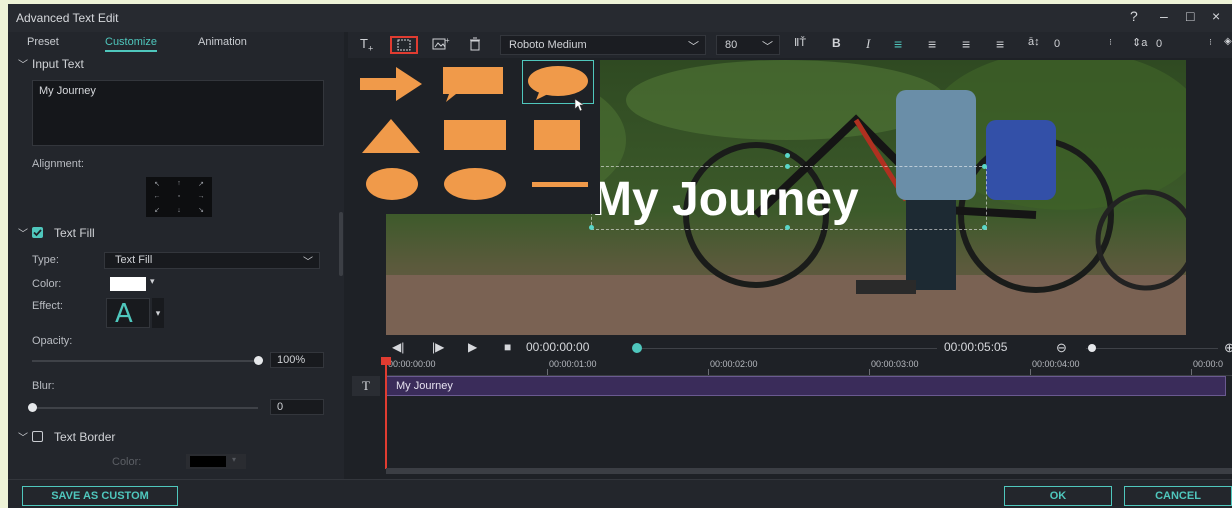  What do you see at coordinates (898, 44) in the screenshot?
I see `align-left-icon: ≡` at bounding box center [898, 44].